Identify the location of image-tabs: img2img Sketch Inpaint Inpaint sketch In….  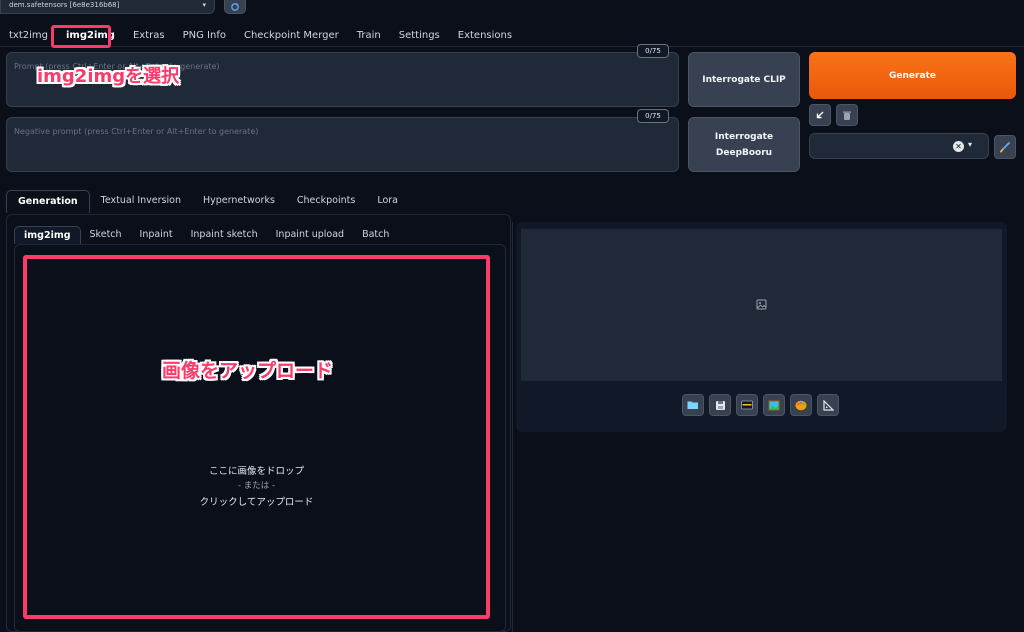
(206, 235).